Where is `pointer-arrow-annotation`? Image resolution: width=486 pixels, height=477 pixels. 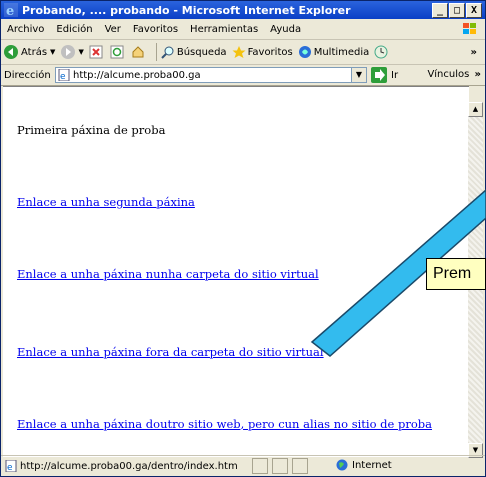
pointer-arrow-annotation is located at coordinates (398, 273).